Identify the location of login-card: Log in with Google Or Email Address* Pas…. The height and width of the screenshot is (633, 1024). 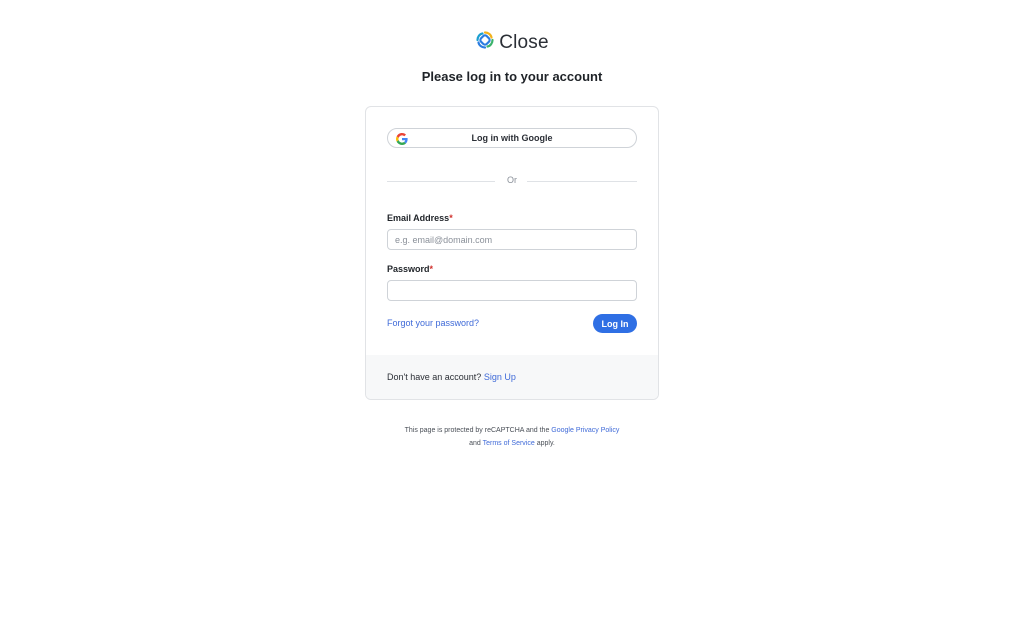
(512, 253).